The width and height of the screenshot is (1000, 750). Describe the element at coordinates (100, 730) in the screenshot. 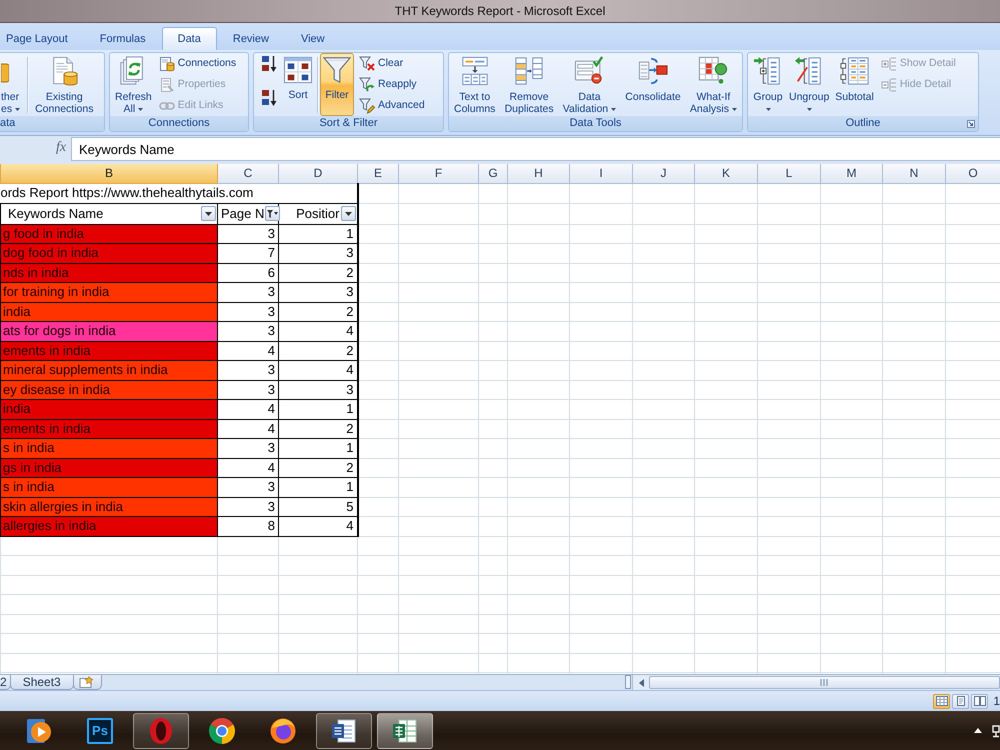

I see `taskbar-button: Ps` at that location.